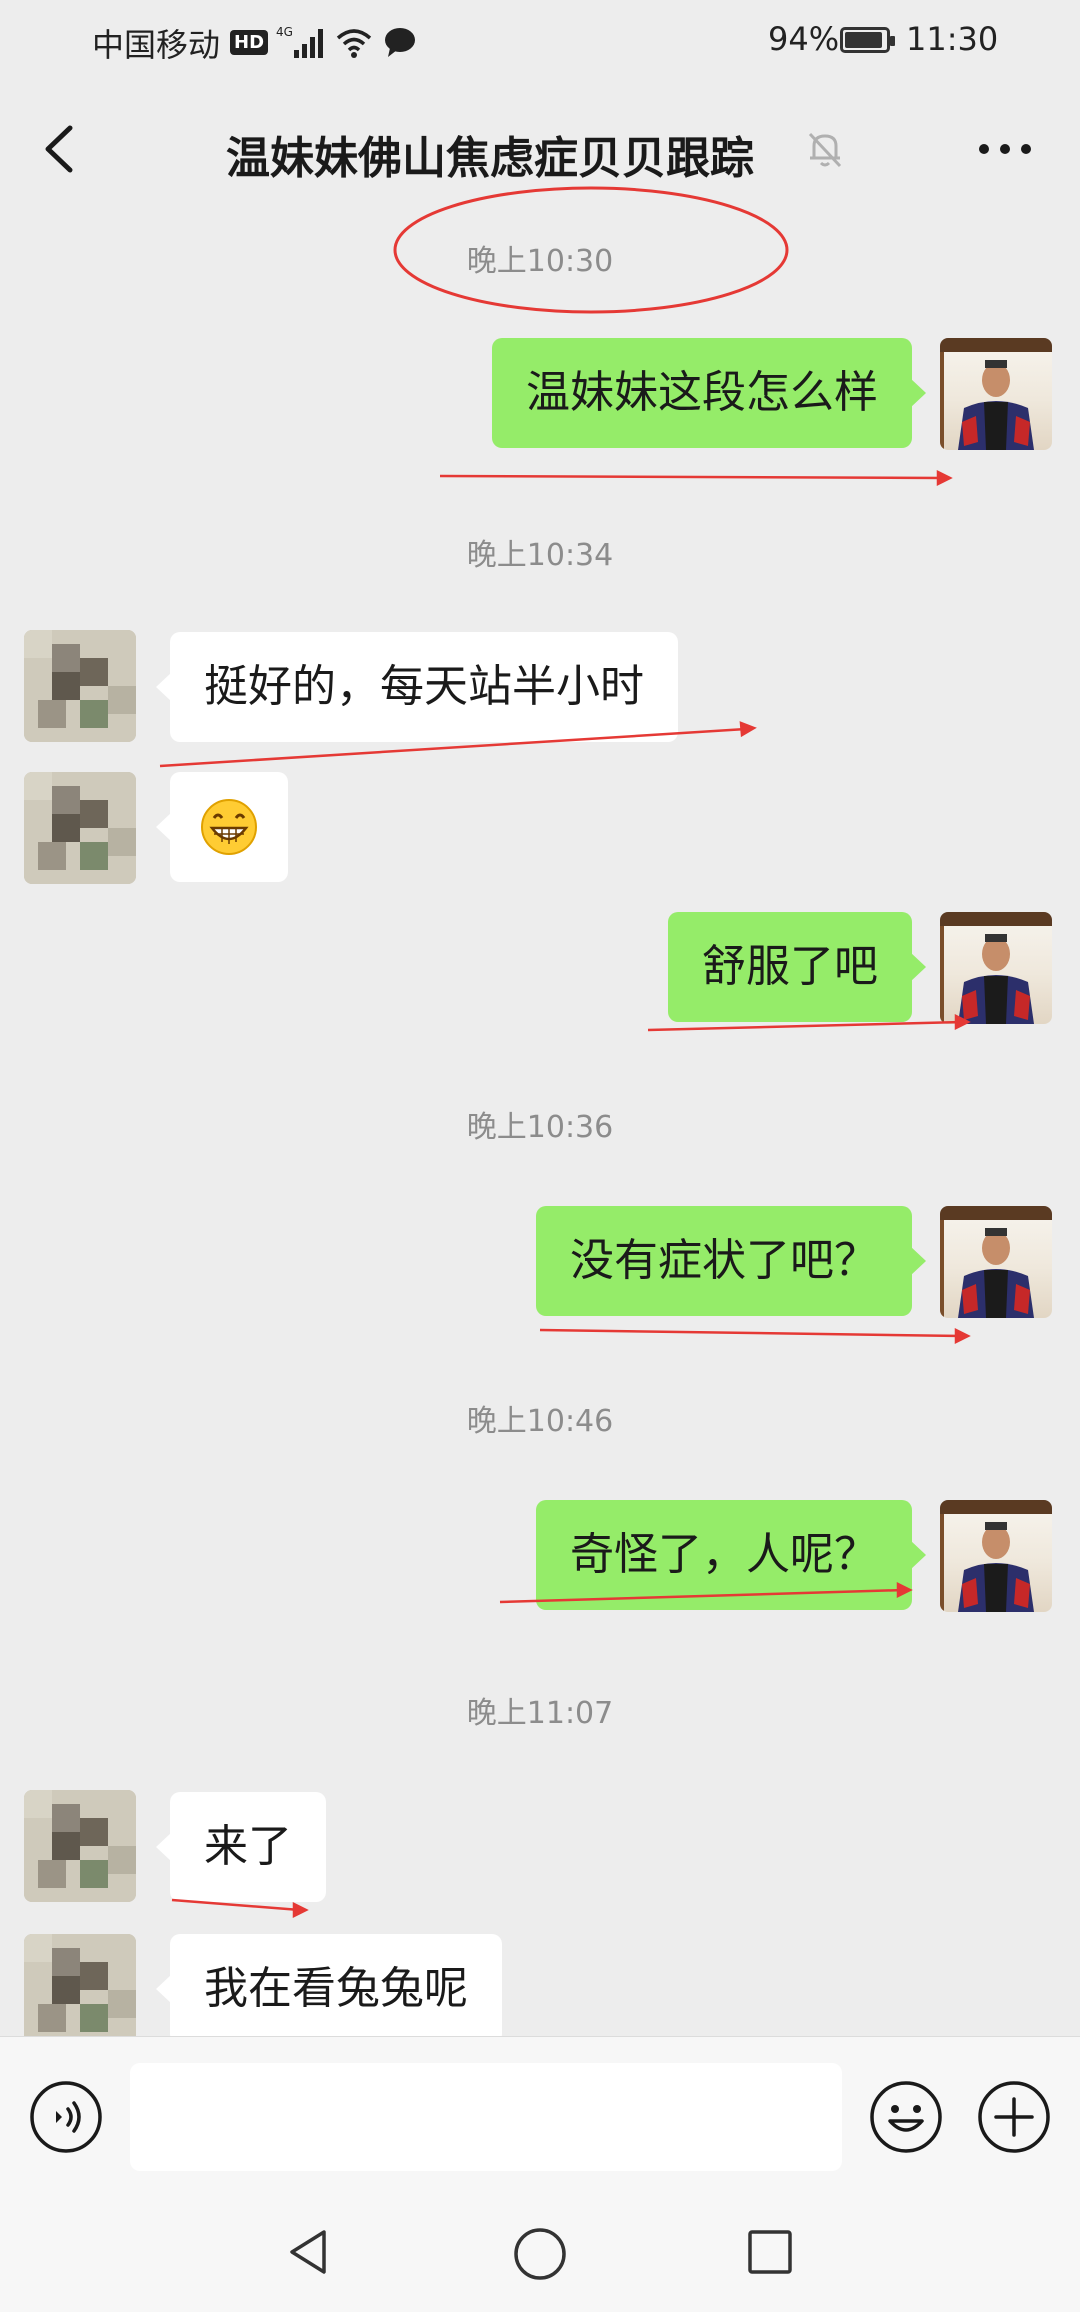  I want to click on battery-percent: 94%, so click(804, 39).